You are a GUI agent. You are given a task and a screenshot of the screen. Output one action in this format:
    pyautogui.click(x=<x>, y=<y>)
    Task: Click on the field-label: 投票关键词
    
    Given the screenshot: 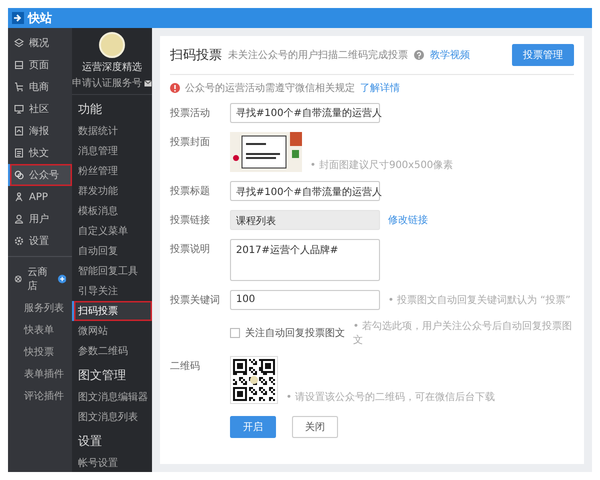 What is the action you would take?
    pyautogui.click(x=195, y=300)
    